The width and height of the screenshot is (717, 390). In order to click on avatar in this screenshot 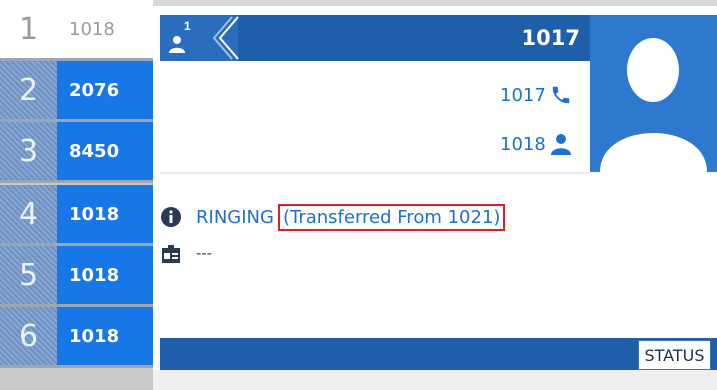, I will do `click(653, 93)`.